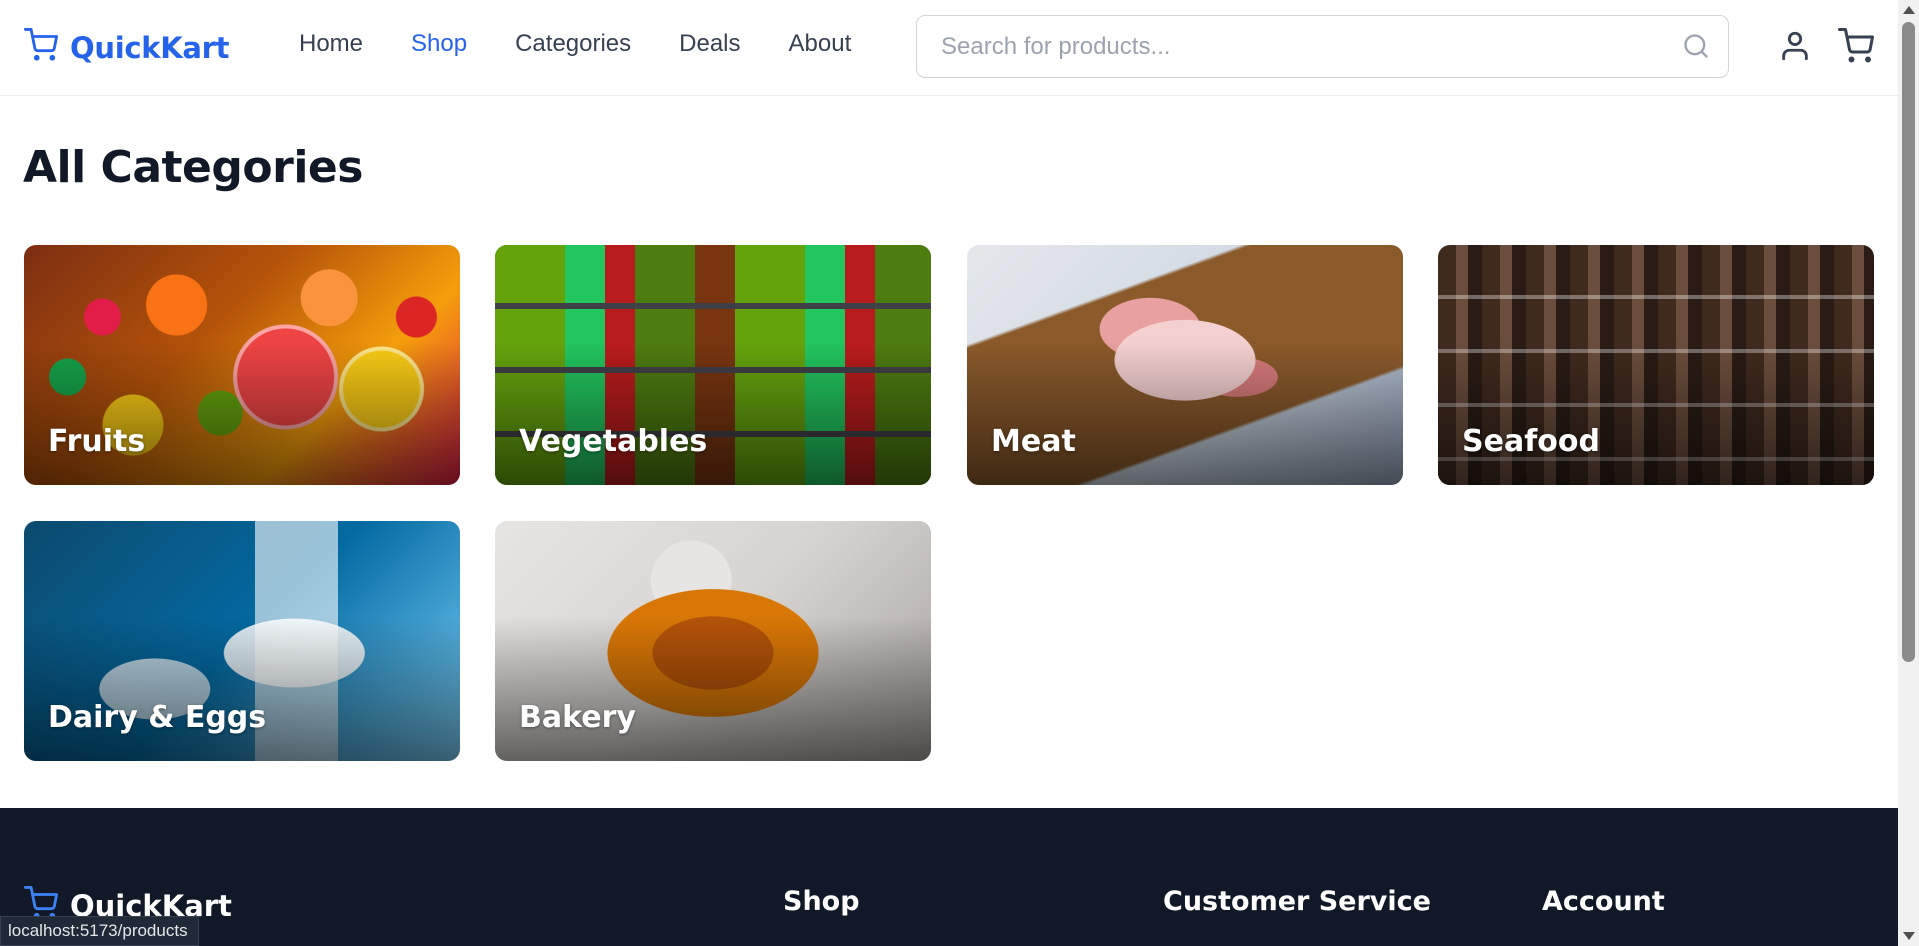  What do you see at coordinates (331, 44) in the screenshot?
I see `nav-home: Home` at bounding box center [331, 44].